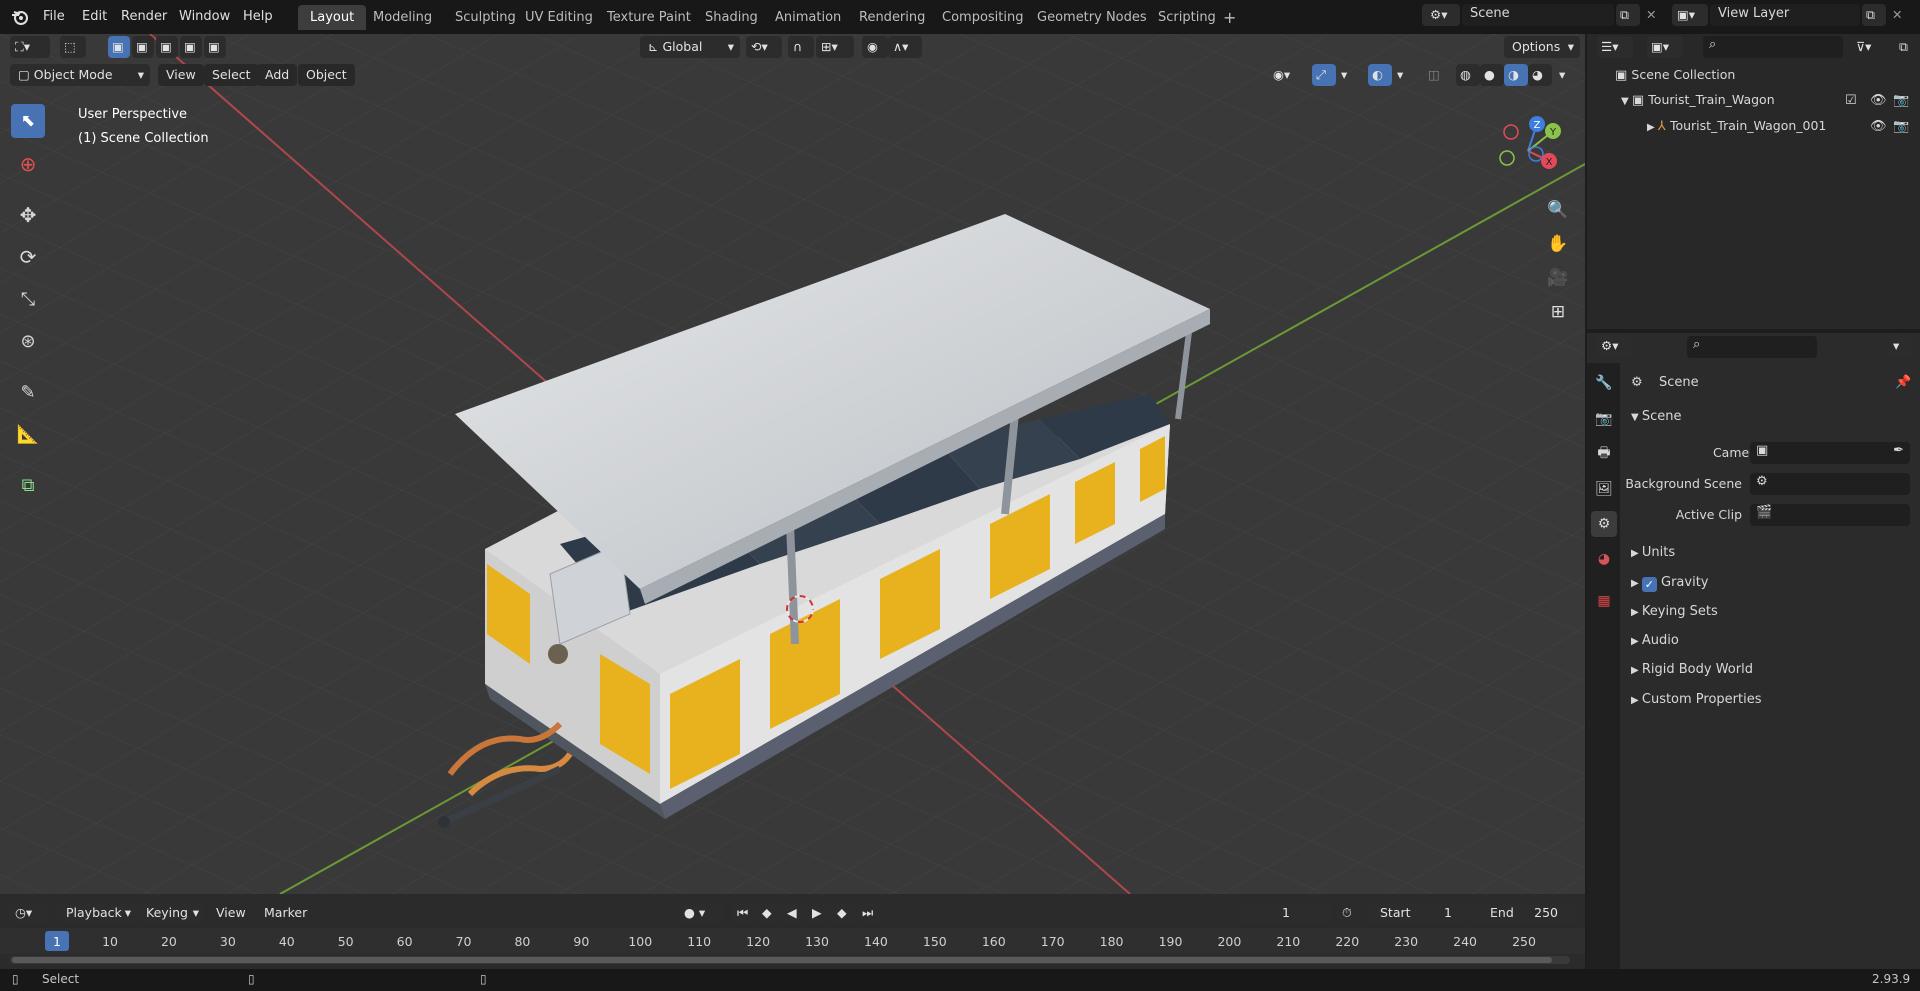 The width and height of the screenshot is (1920, 991). What do you see at coordinates (1436, 75) in the screenshot?
I see `xray-toggle: ◫` at bounding box center [1436, 75].